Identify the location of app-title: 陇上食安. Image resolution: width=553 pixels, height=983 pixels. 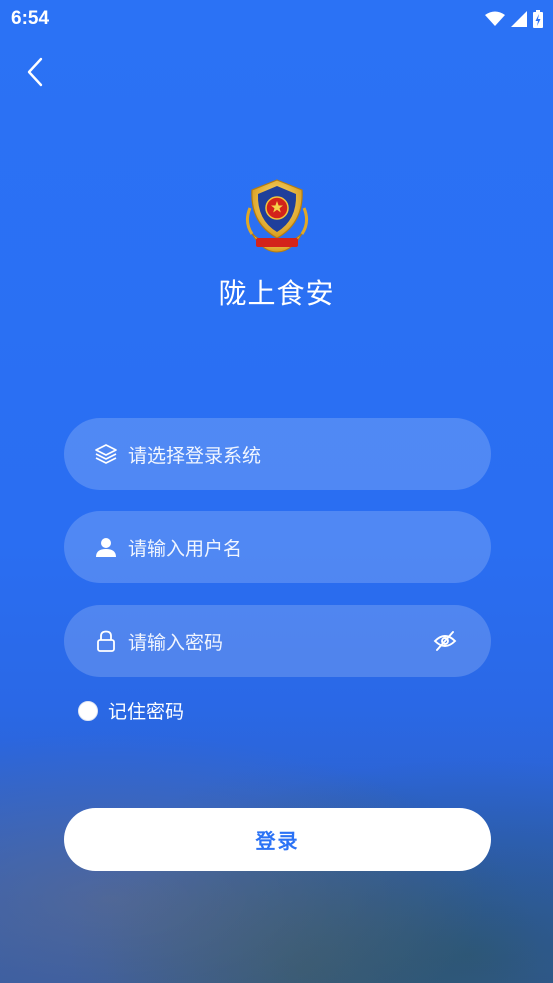
(276, 293).